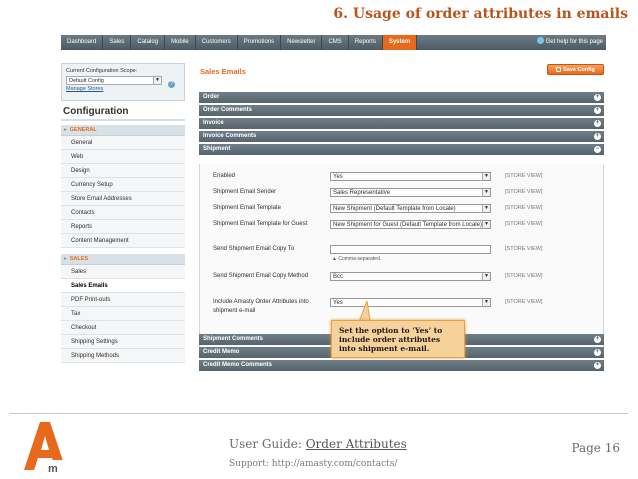  I want to click on svg-text: m, so click(53, 469).